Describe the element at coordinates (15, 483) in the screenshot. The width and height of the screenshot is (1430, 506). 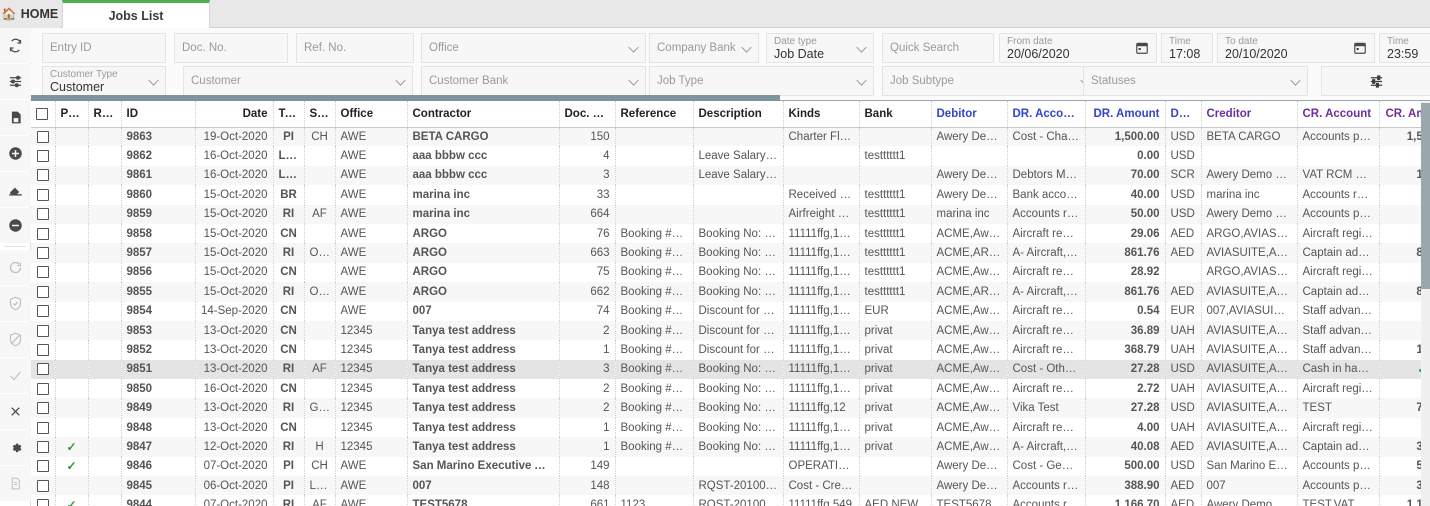
I see `report-icon` at that location.